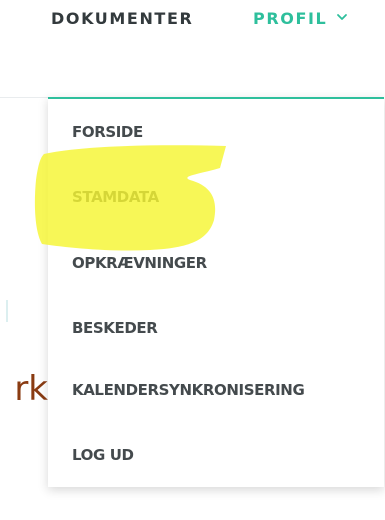 The width and height of the screenshot is (385, 520). What do you see at coordinates (290, 18) in the screenshot?
I see `nav-profile-label: PROFIL` at bounding box center [290, 18].